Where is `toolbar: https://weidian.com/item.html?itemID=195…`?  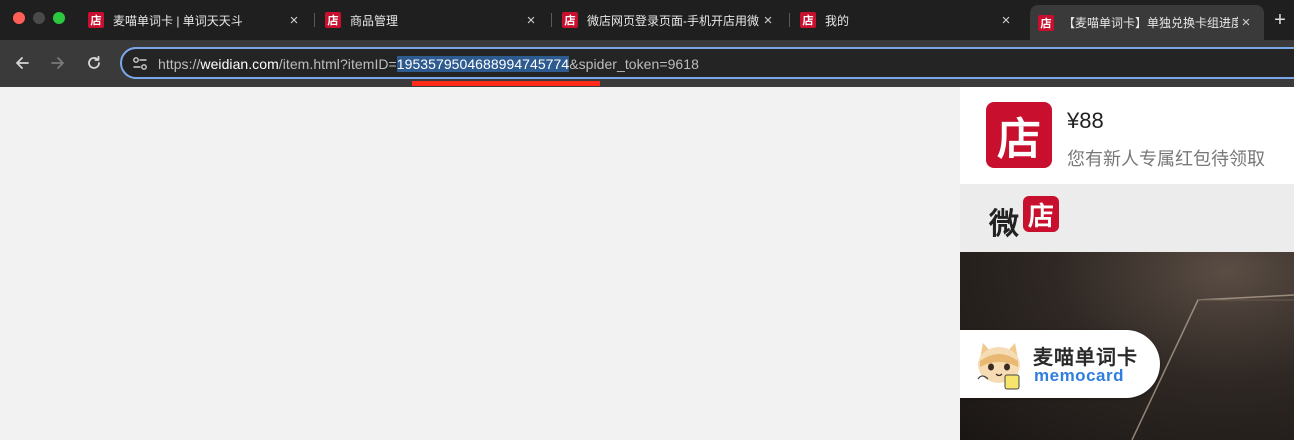
toolbar: https://weidian.com/item.html?itemID=195… is located at coordinates (647, 63).